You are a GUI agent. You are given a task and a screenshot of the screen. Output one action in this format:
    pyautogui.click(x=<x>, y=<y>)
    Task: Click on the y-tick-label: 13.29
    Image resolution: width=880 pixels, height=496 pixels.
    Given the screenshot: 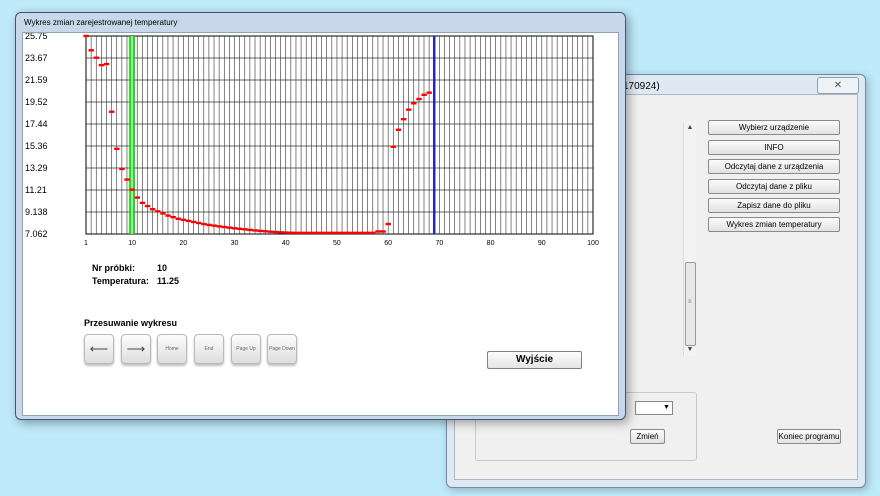 What is the action you would take?
    pyautogui.click(x=36, y=168)
    